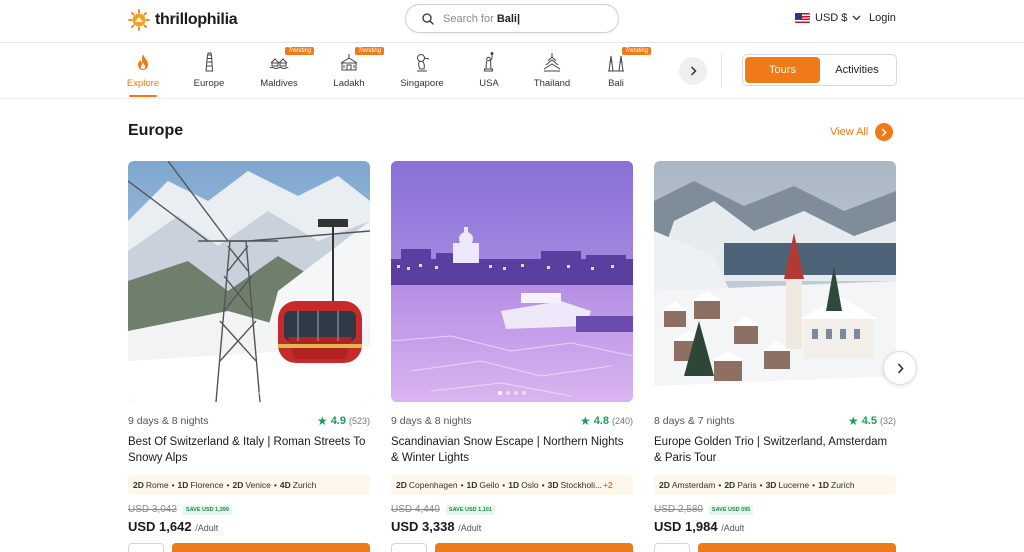  What do you see at coordinates (552, 62) in the screenshot?
I see `temple-icon` at bounding box center [552, 62].